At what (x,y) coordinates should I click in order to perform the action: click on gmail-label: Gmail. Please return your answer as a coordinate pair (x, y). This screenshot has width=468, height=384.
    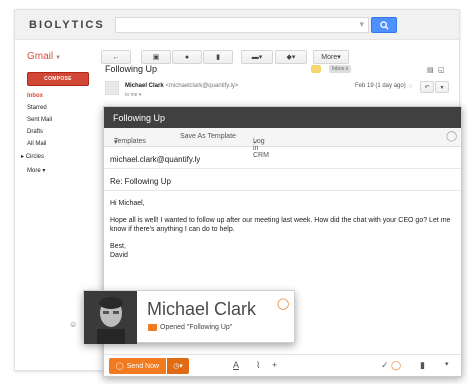
    Looking at the image, I should click on (40, 56).